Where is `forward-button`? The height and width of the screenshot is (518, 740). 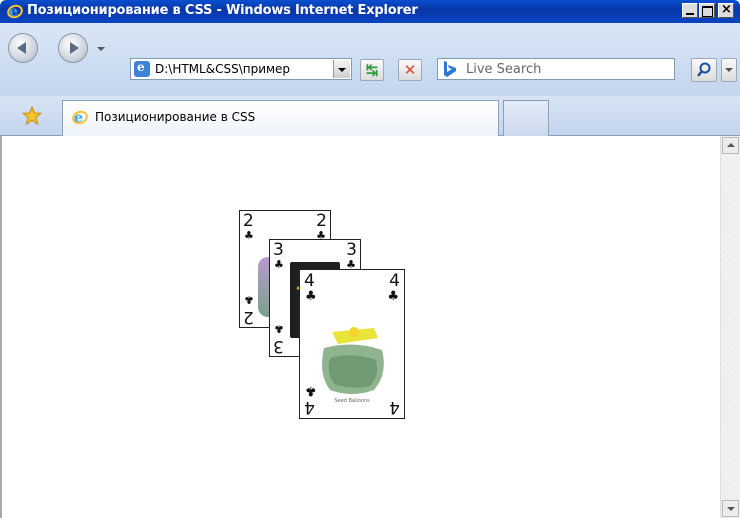
forward-button is located at coordinates (73, 48).